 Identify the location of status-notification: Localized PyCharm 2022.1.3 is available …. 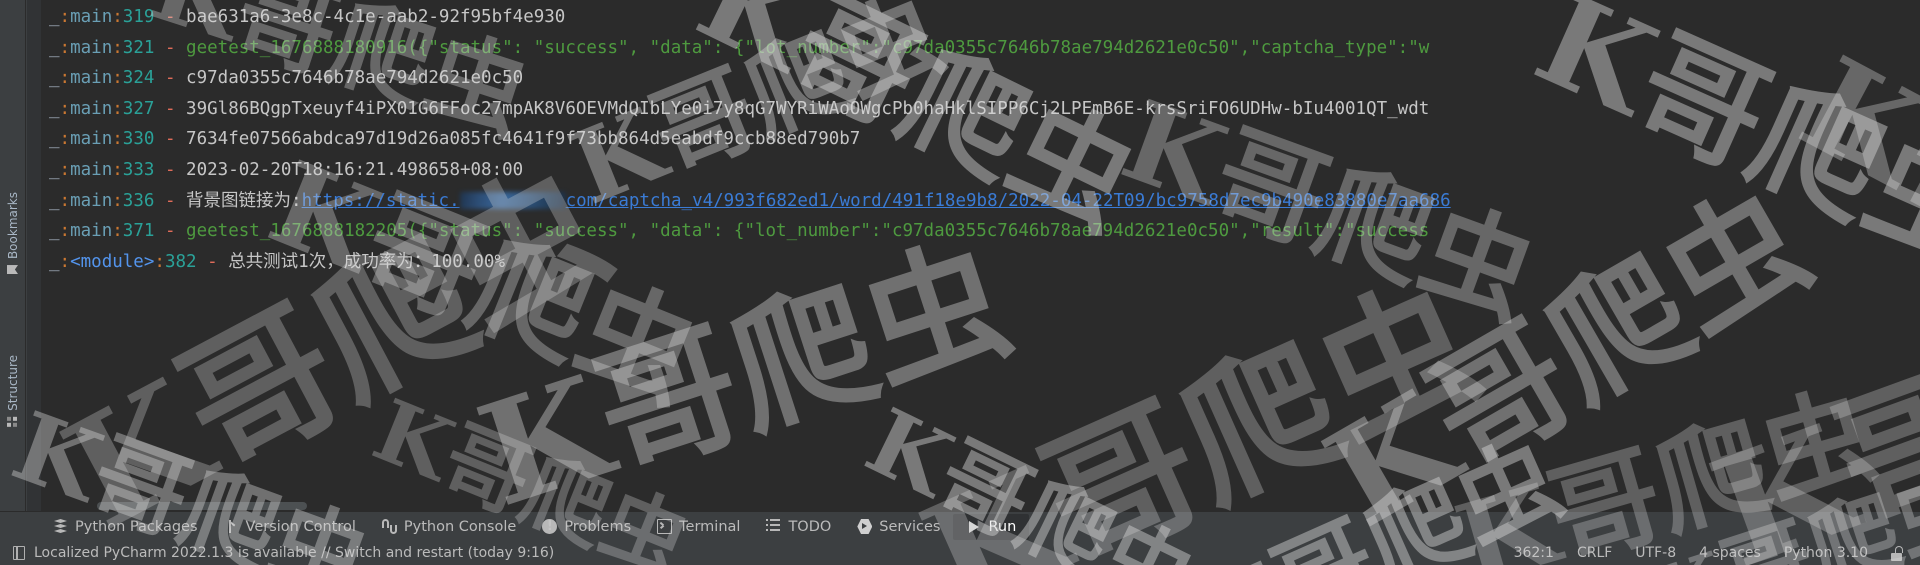
(277, 553).